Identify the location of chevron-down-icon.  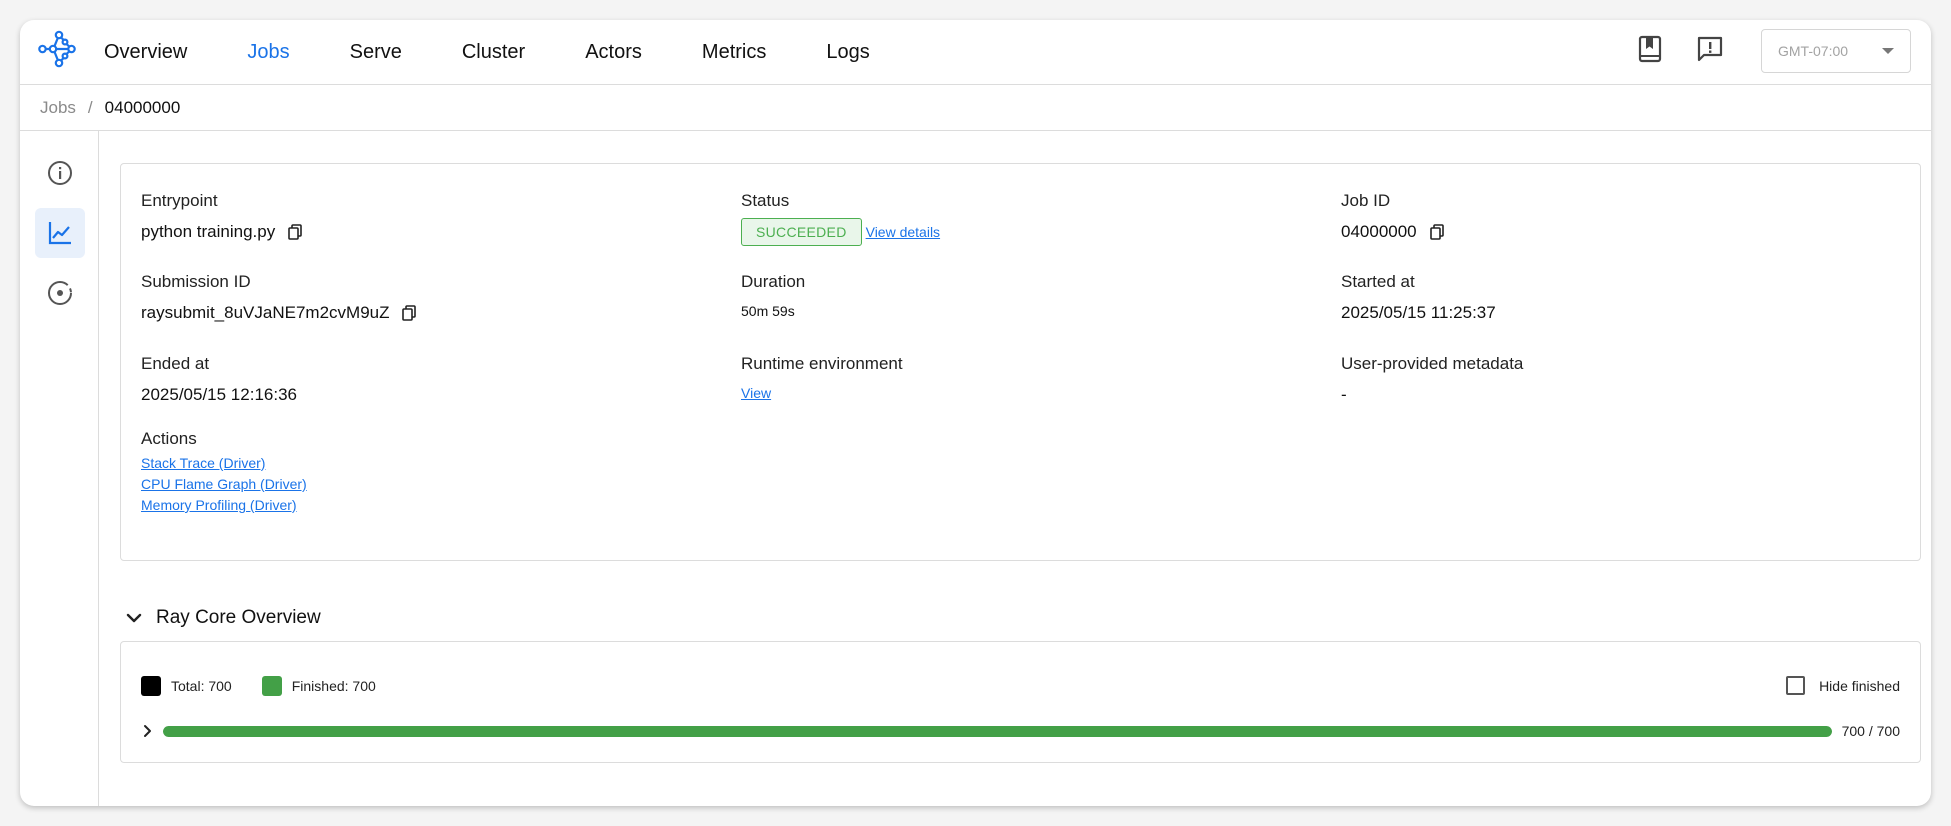
(134, 618).